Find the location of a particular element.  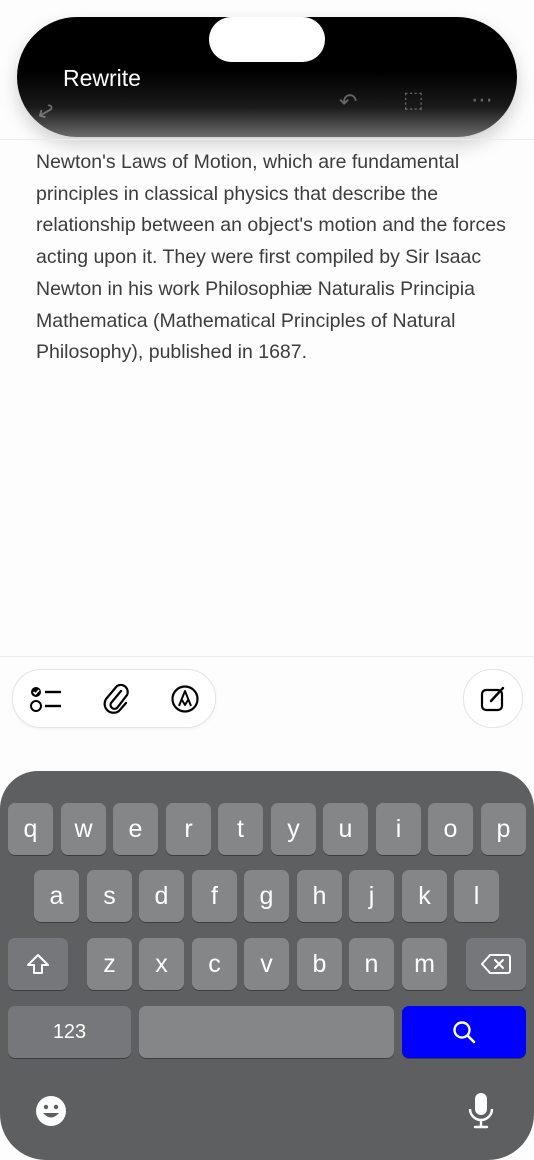

key-t: t is located at coordinates (240, 829).